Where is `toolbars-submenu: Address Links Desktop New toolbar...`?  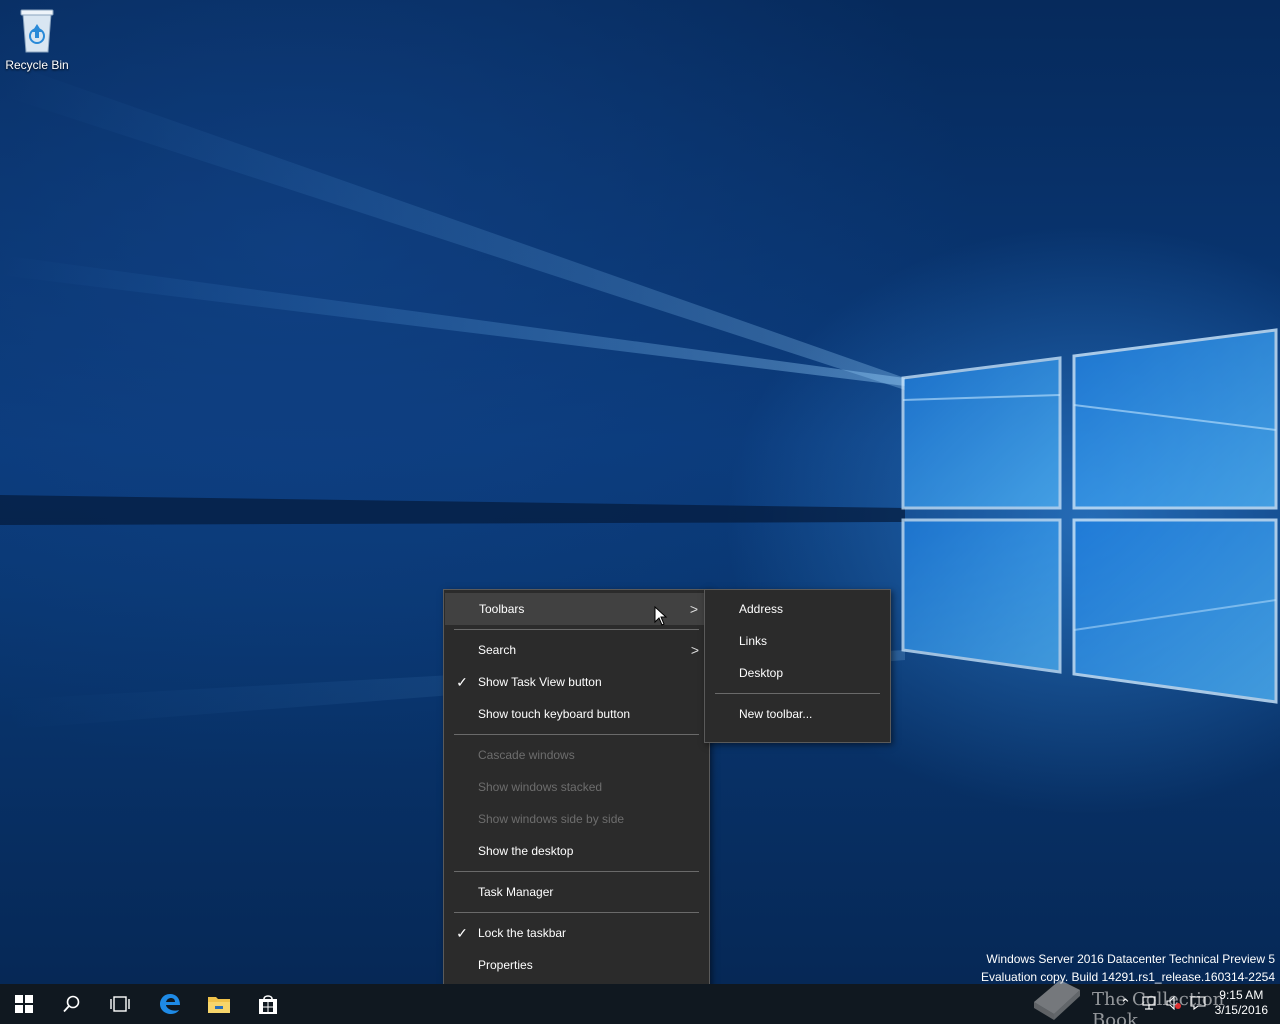 toolbars-submenu: Address Links Desktop New toolbar... is located at coordinates (797, 666).